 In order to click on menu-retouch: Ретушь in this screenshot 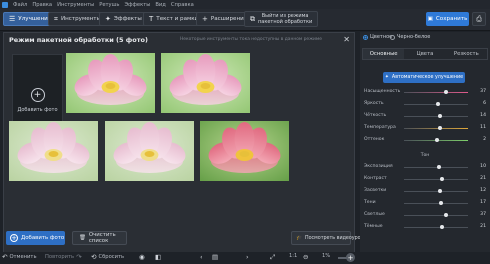, I will do `click(109, 5)`.